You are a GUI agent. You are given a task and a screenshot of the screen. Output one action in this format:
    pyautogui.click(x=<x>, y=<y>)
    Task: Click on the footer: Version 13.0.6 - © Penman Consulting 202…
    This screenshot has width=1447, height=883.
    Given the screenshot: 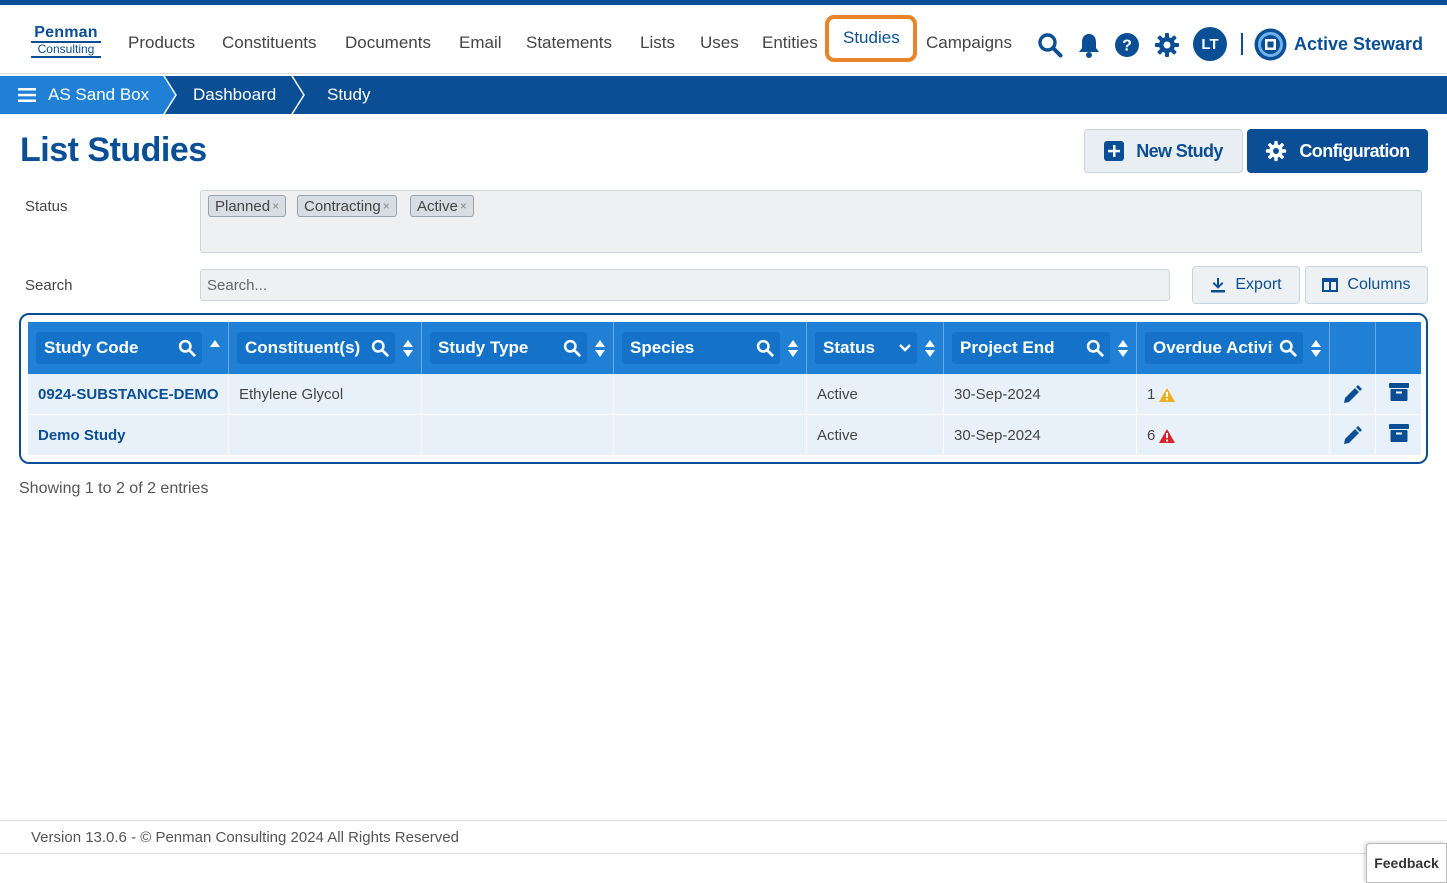 What is the action you would take?
    pyautogui.click(x=723, y=837)
    